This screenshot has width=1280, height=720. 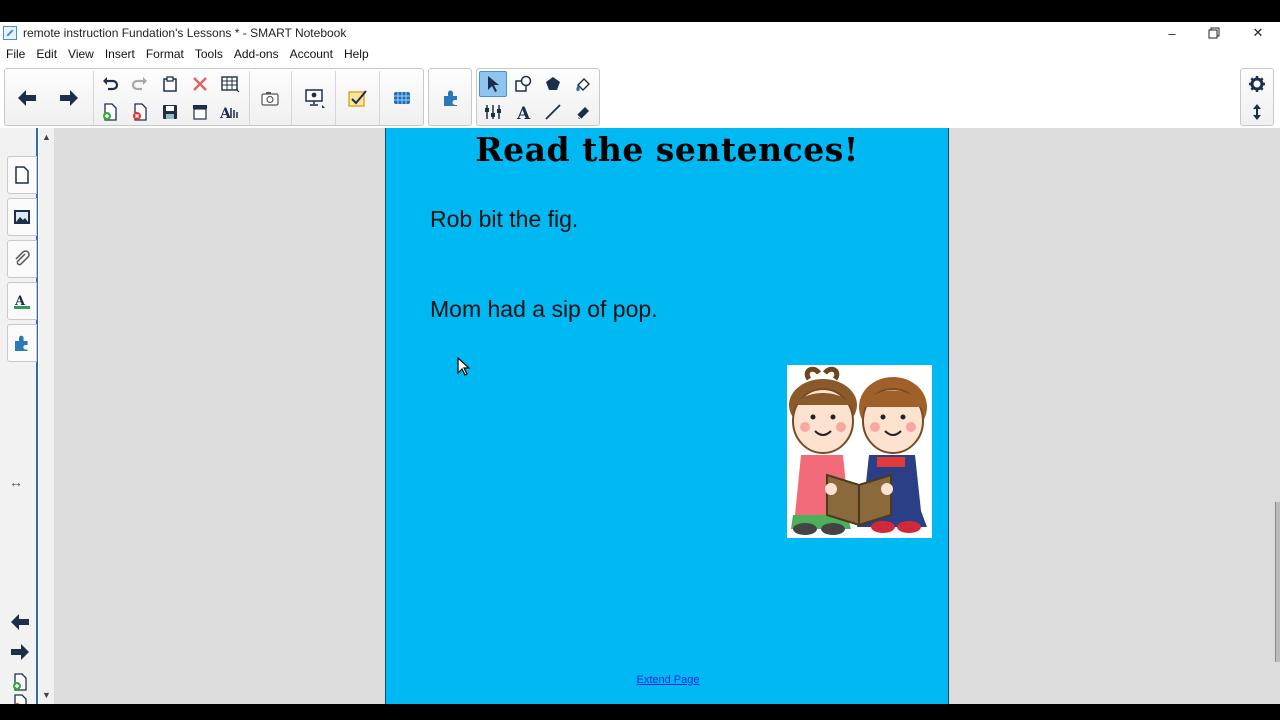 What do you see at coordinates (640, 712) in the screenshot?
I see `screen-bottom-border` at bounding box center [640, 712].